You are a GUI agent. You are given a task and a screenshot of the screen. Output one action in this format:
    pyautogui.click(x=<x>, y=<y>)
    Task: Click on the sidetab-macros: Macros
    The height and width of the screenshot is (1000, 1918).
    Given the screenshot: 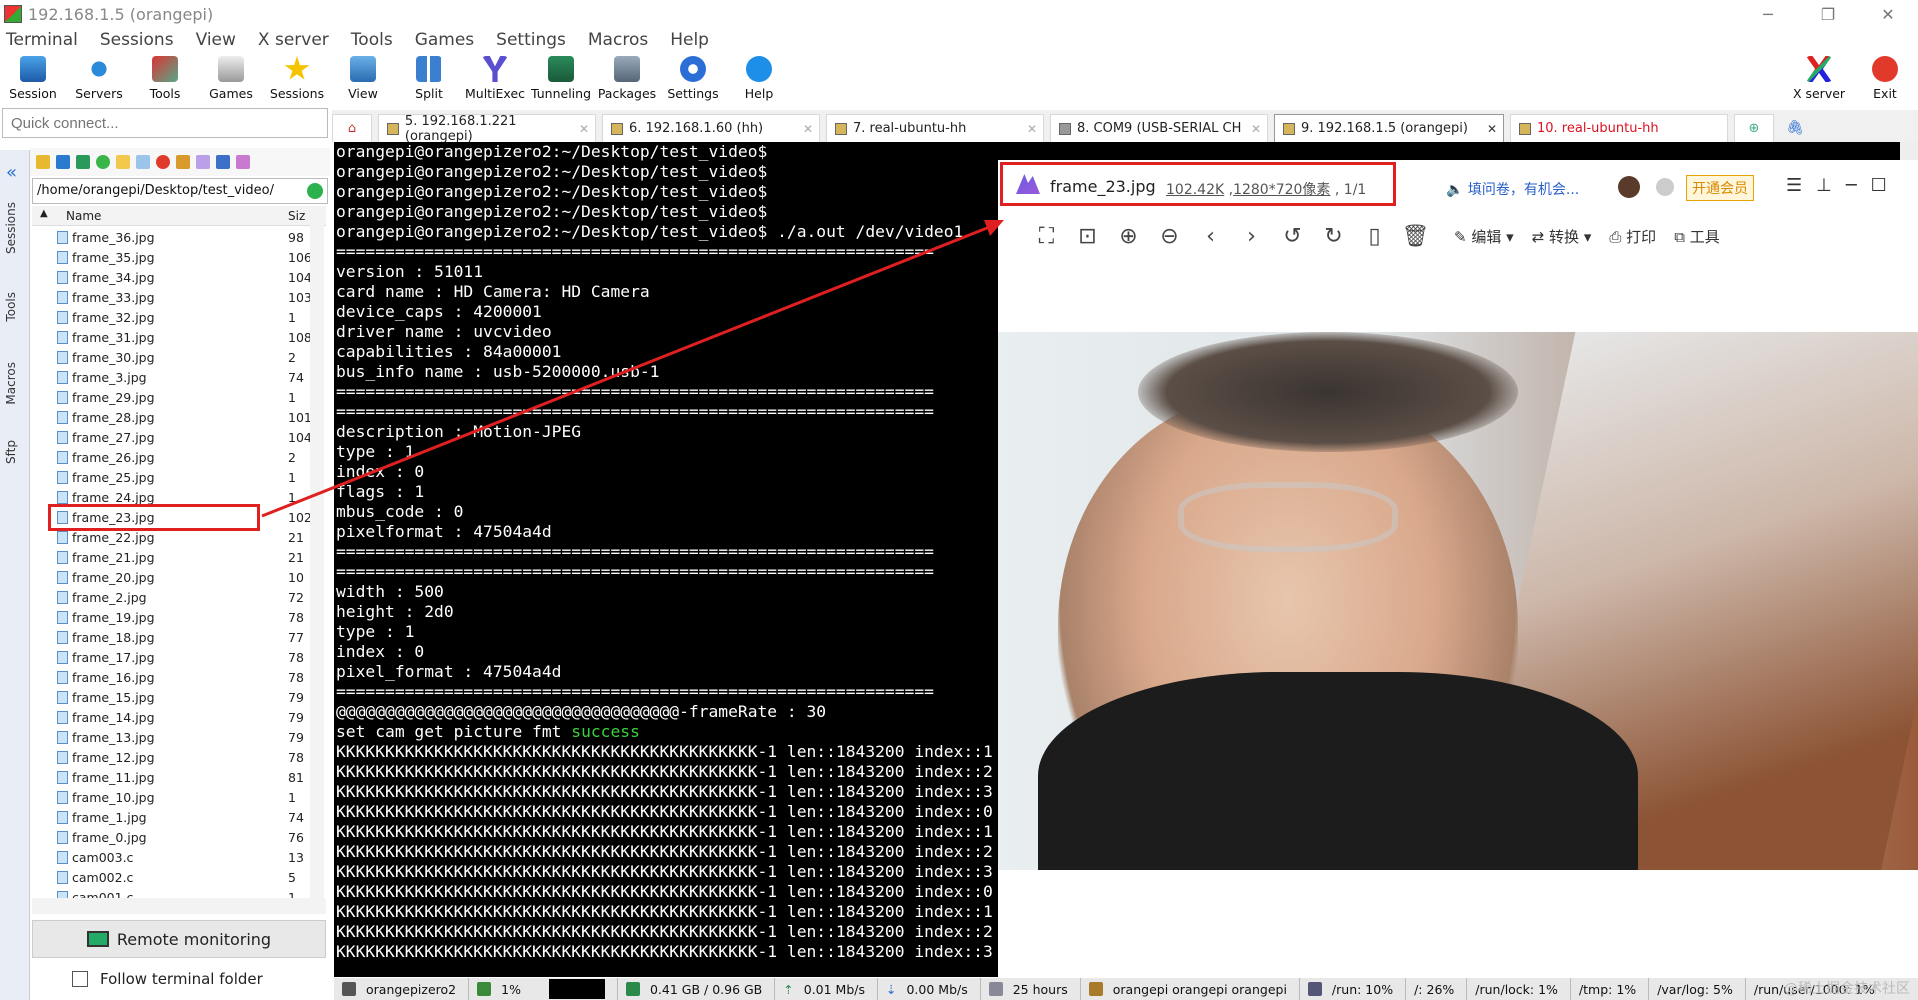 What is the action you would take?
    pyautogui.click(x=11, y=383)
    